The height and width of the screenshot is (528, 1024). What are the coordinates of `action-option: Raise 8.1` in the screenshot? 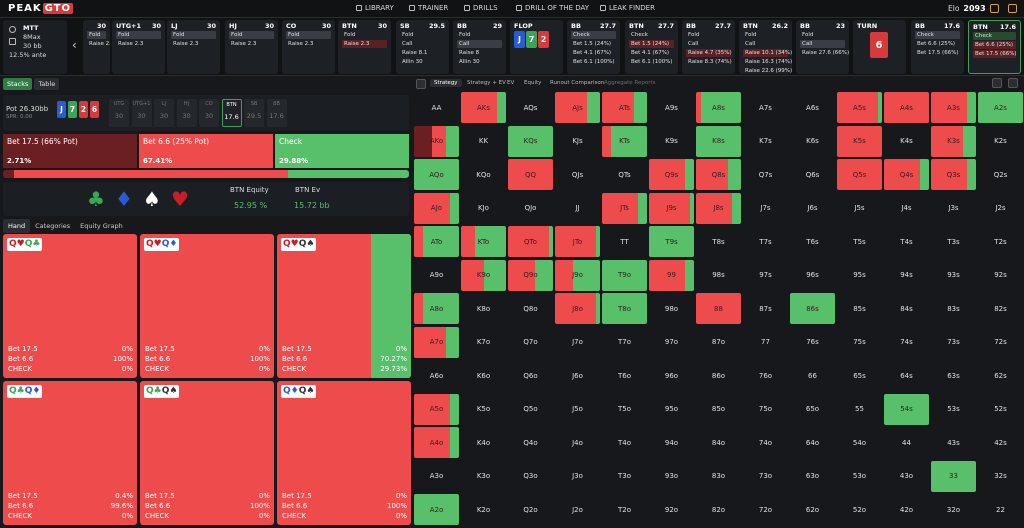 It's located at (422, 53).